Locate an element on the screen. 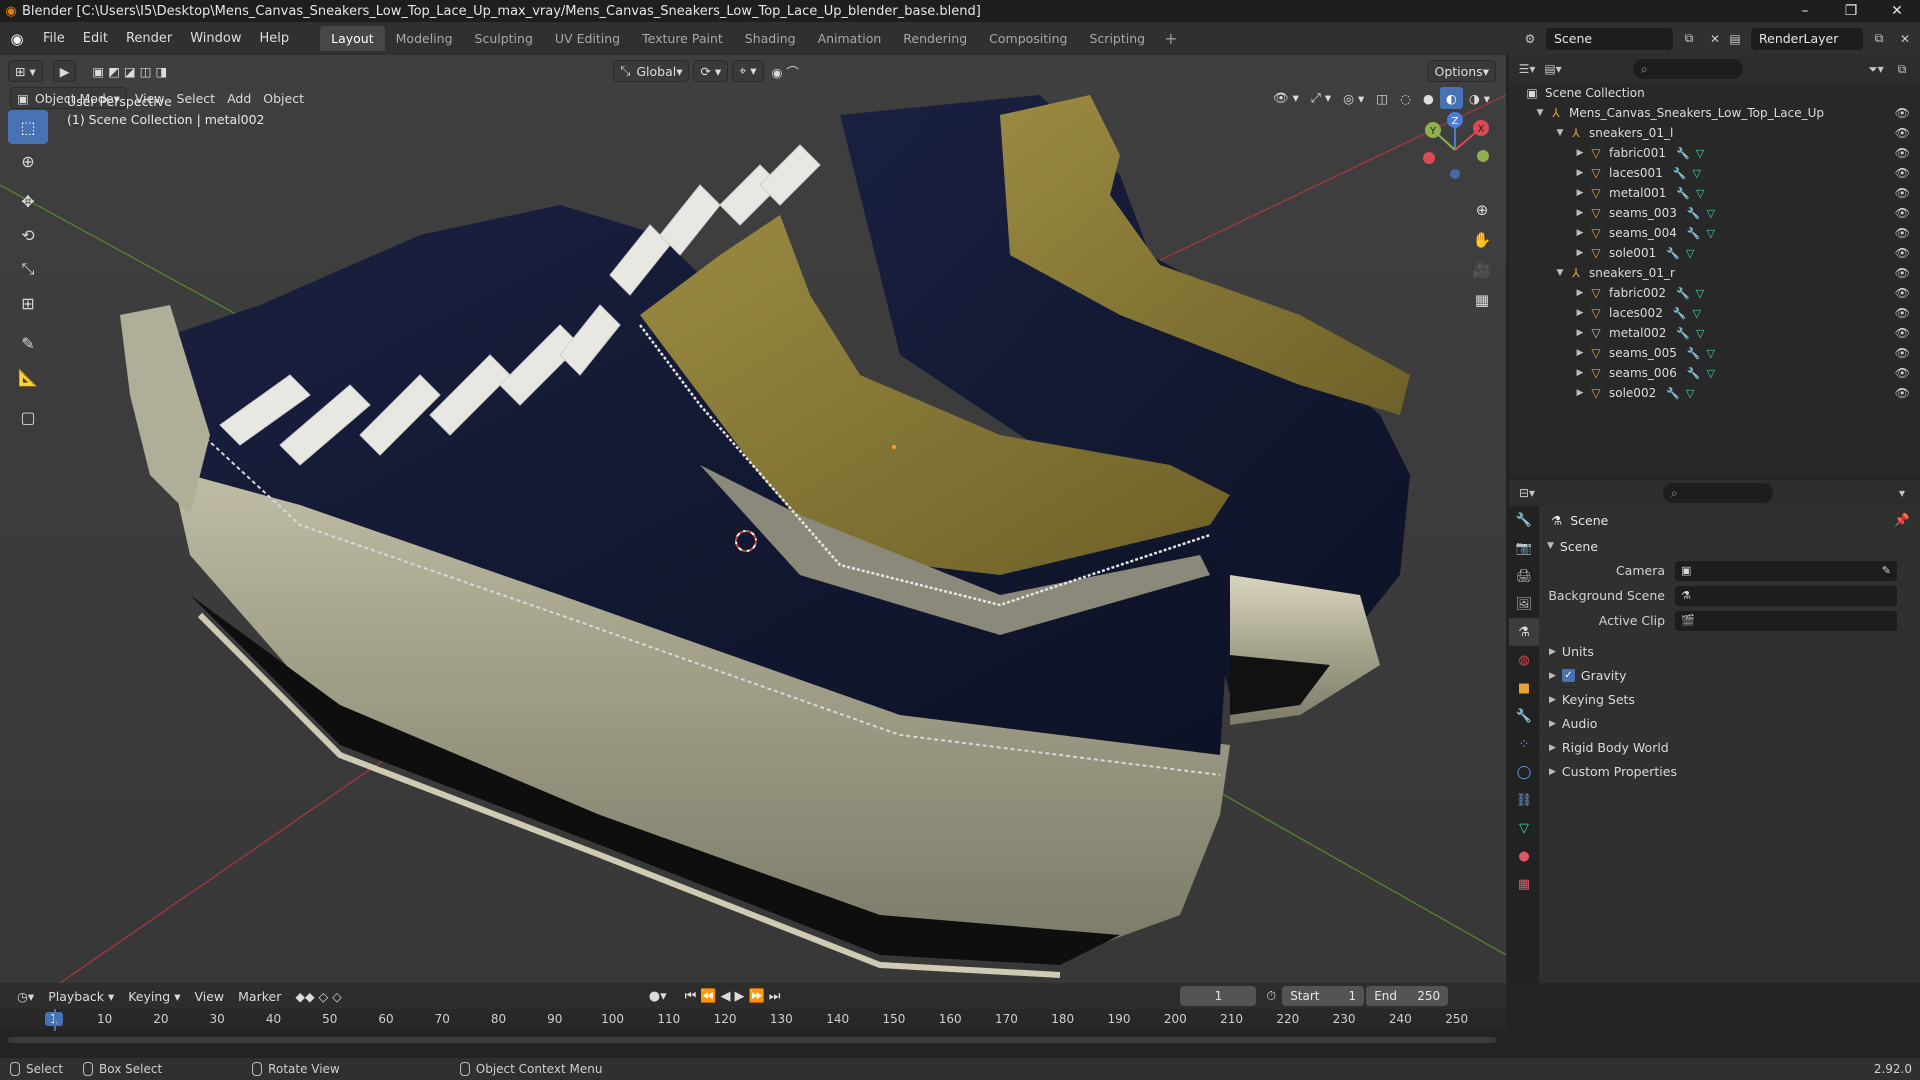 This screenshot has height=1080, width=1920. select-mode-icon: ▶ is located at coordinates (64, 71).